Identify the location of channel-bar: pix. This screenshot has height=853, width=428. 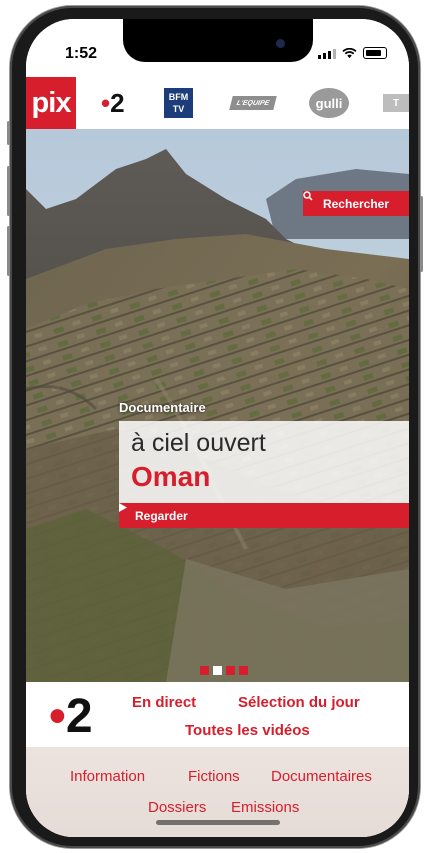
(217, 103).